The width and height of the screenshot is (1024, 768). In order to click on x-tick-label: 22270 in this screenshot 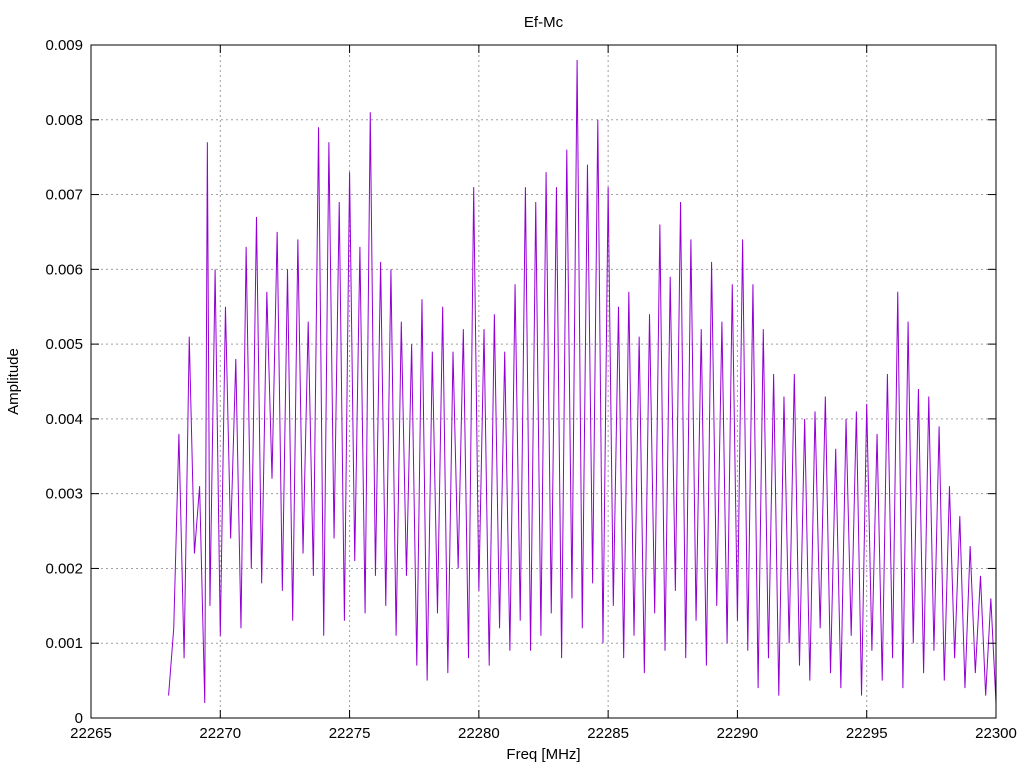, I will do `click(220, 733)`.